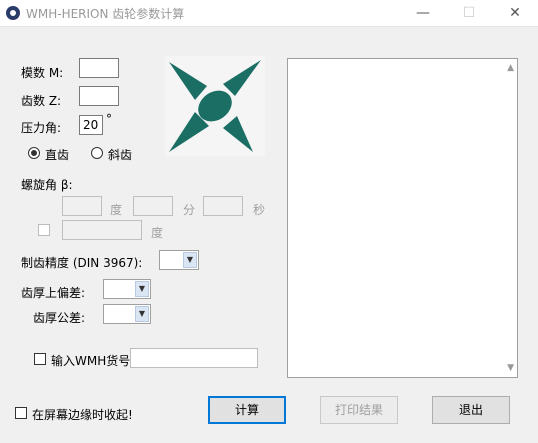 Image resolution: width=538 pixels, height=443 pixels. Describe the element at coordinates (82, 415) in the screenshot. I see `collapse-label: 在屏幕边缘时收起!` at that location.